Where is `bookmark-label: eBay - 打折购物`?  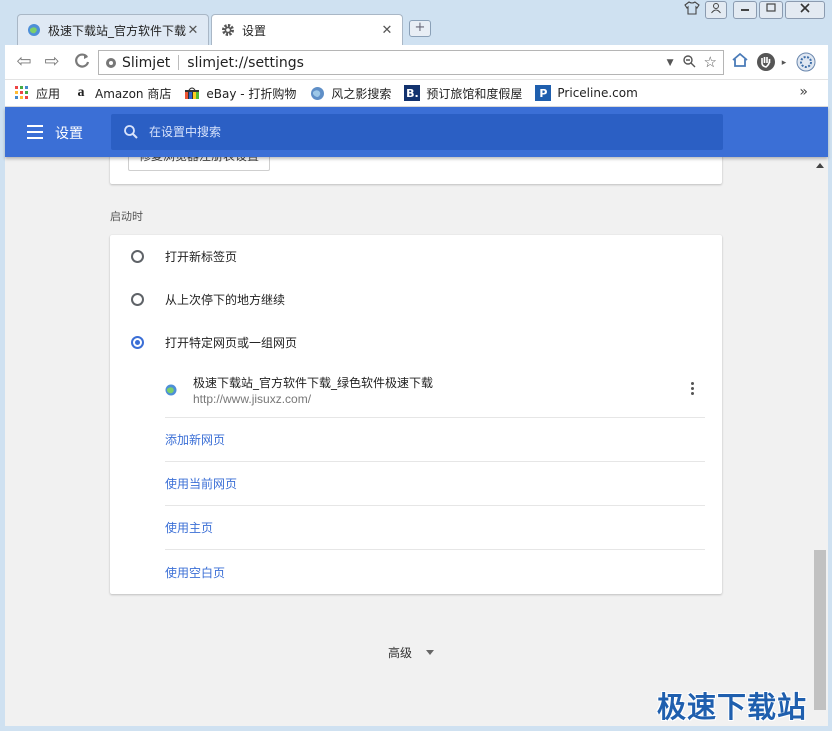 bookmark-label: eBay - 打折购物 is located at coordinates (251, 93).